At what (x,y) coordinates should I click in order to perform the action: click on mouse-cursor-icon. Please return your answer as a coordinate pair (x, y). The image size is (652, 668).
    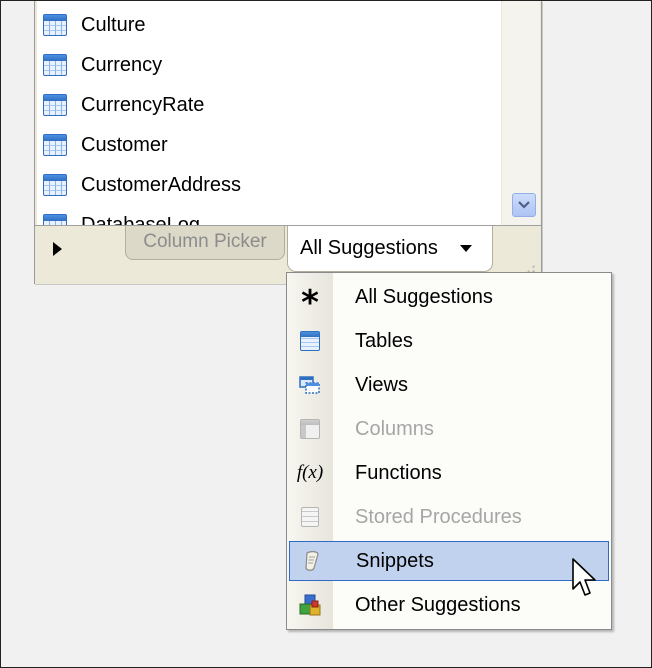
    Looking at the image, I should click on (584, 577).